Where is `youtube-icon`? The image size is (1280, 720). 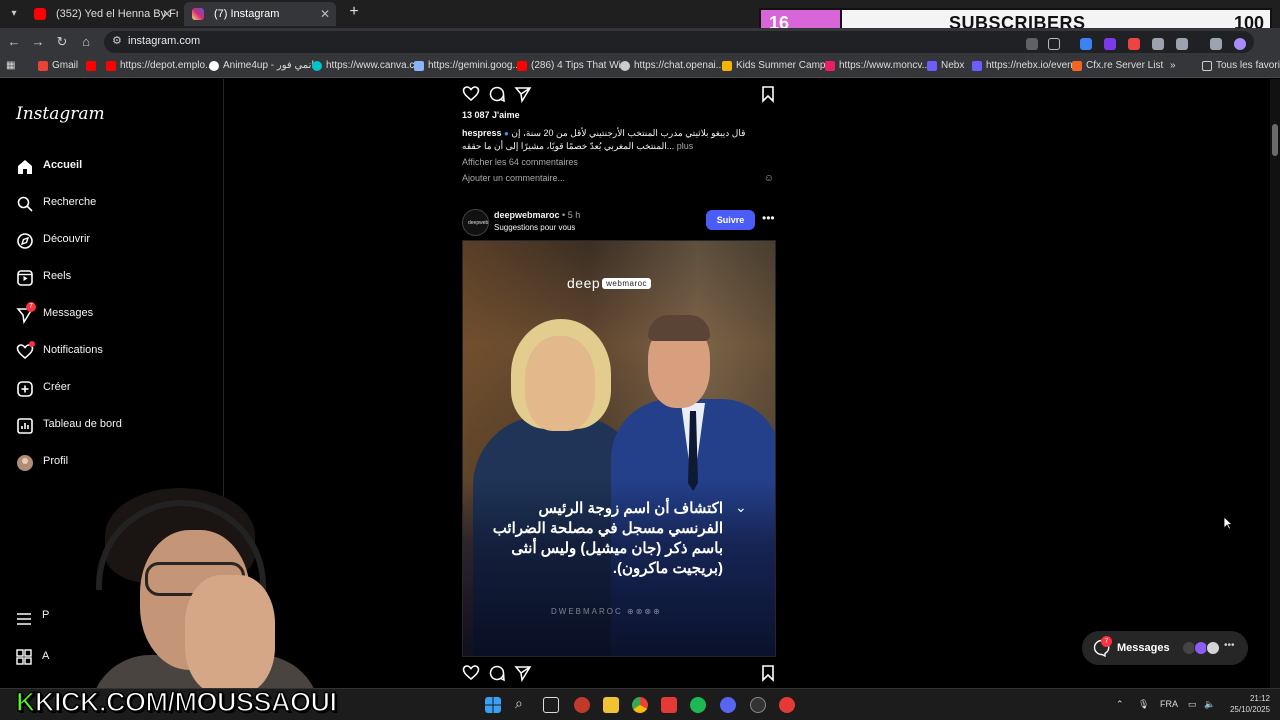 youtube-icon is located at coordinates (111, 66).